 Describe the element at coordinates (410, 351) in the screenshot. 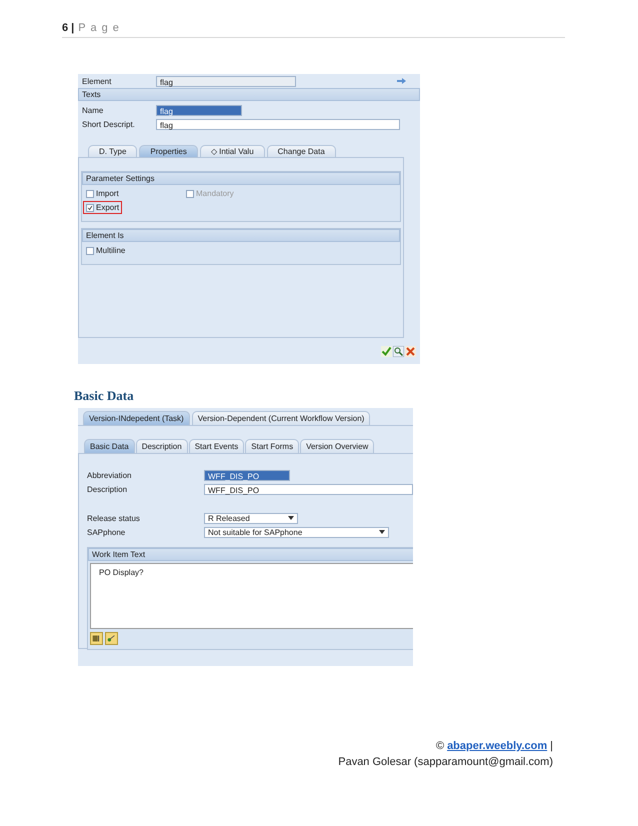

I see `close-icon` at that location.